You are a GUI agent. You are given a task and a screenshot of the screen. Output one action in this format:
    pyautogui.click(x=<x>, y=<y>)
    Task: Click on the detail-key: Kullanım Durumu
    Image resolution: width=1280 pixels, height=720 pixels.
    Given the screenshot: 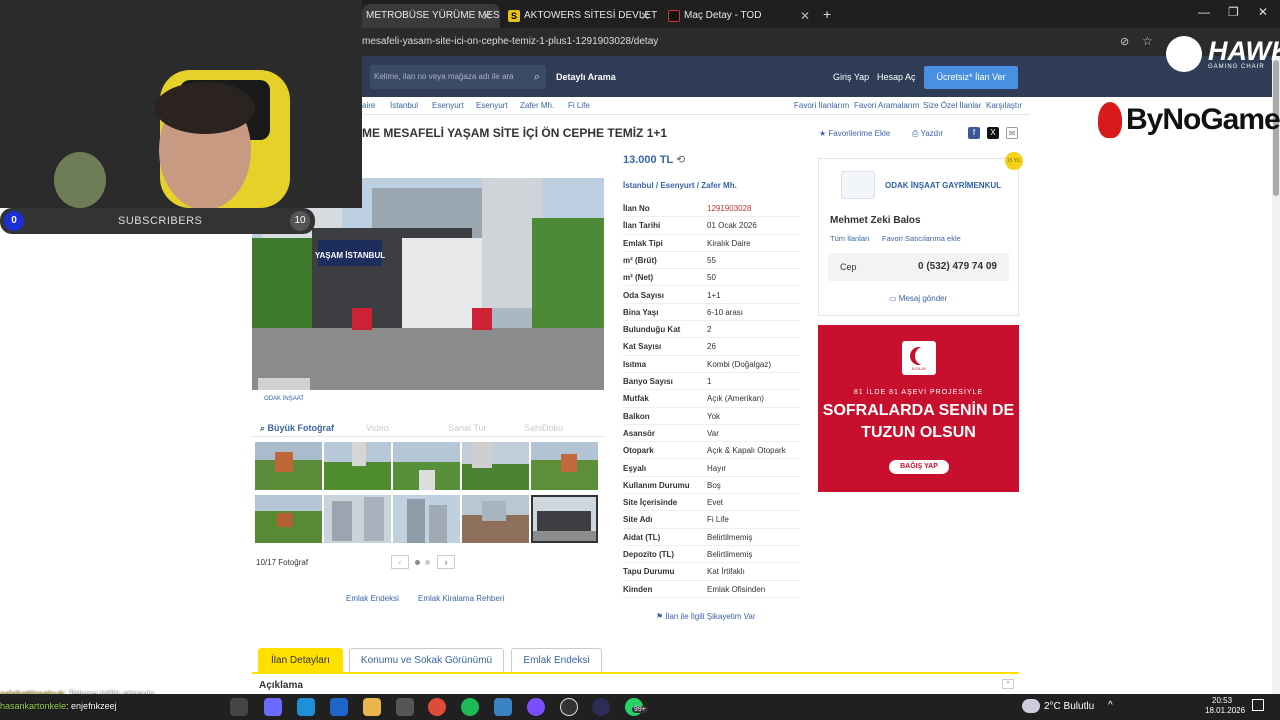 What is the action you would take?
    pyautogui.click(x=656, y=485)
    